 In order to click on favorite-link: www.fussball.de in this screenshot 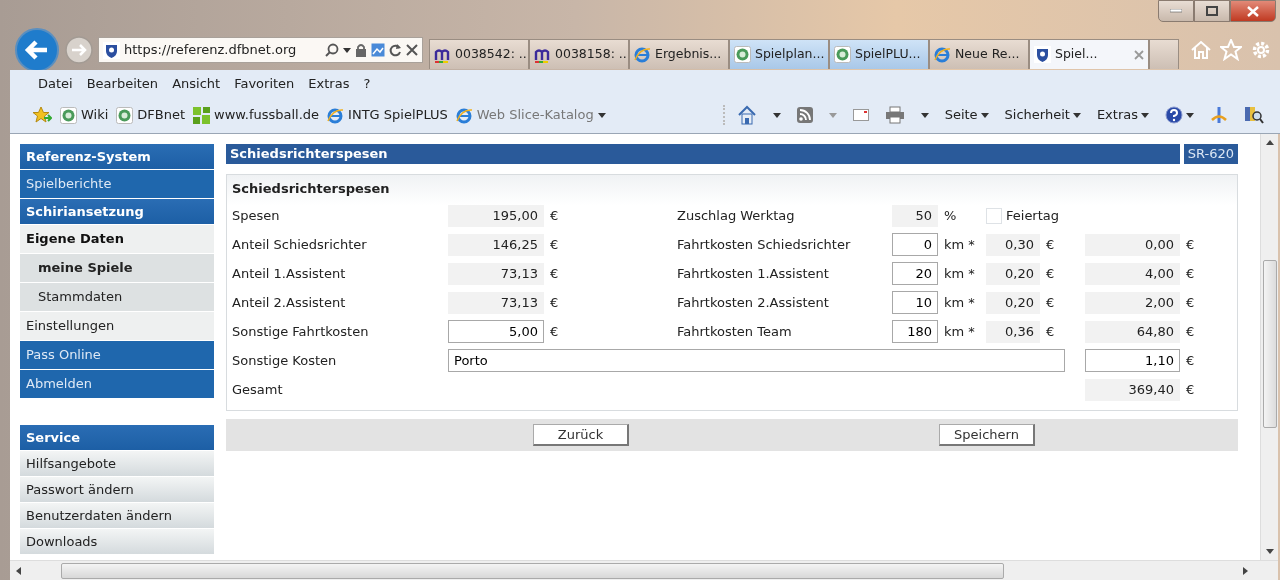, I will do `click(256, 115)`.